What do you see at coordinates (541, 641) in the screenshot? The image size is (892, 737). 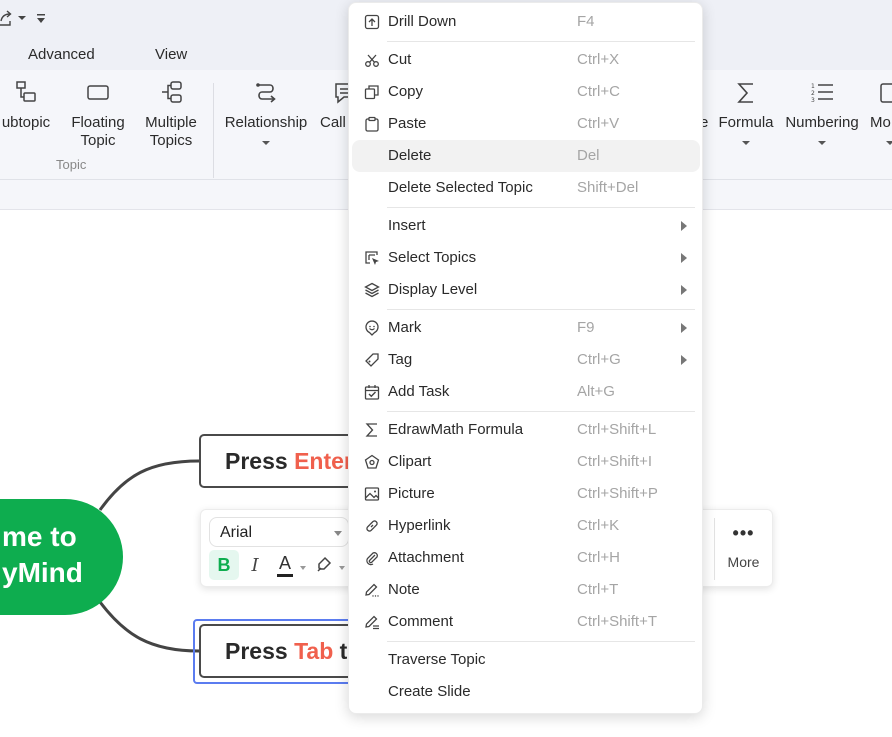 I see `menu-separator` at bounding box center [541, 641].